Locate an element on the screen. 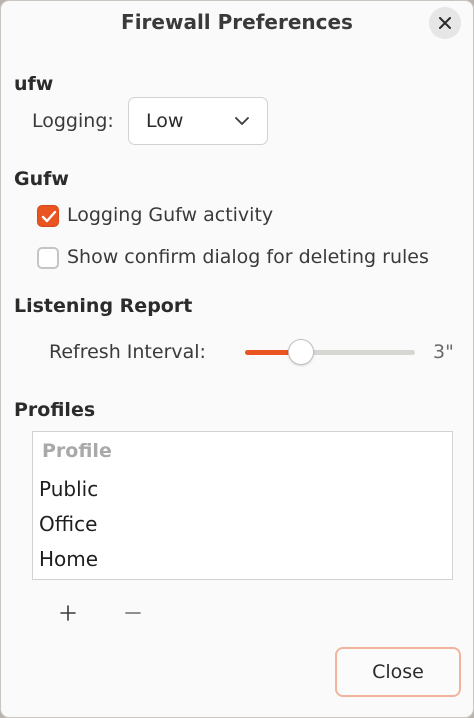 The width and height of the screenshot is (474, 718). section-title-gufw: Gufw is located at coordinates (41, 179).